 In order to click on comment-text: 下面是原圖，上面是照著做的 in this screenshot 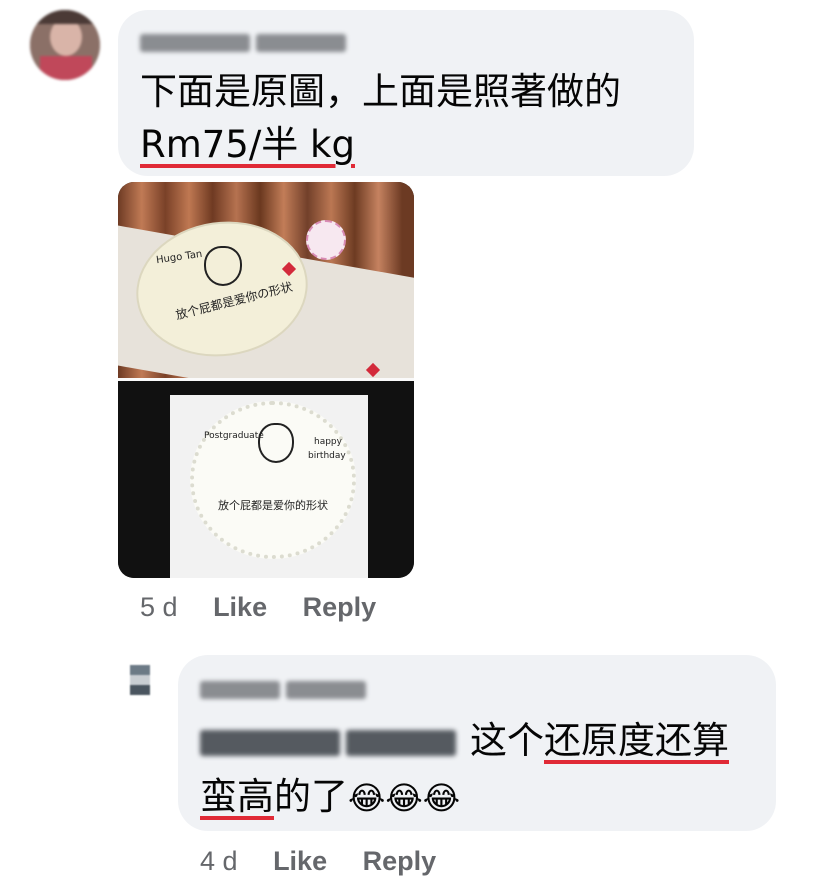, I will do `click(380, 91)`.